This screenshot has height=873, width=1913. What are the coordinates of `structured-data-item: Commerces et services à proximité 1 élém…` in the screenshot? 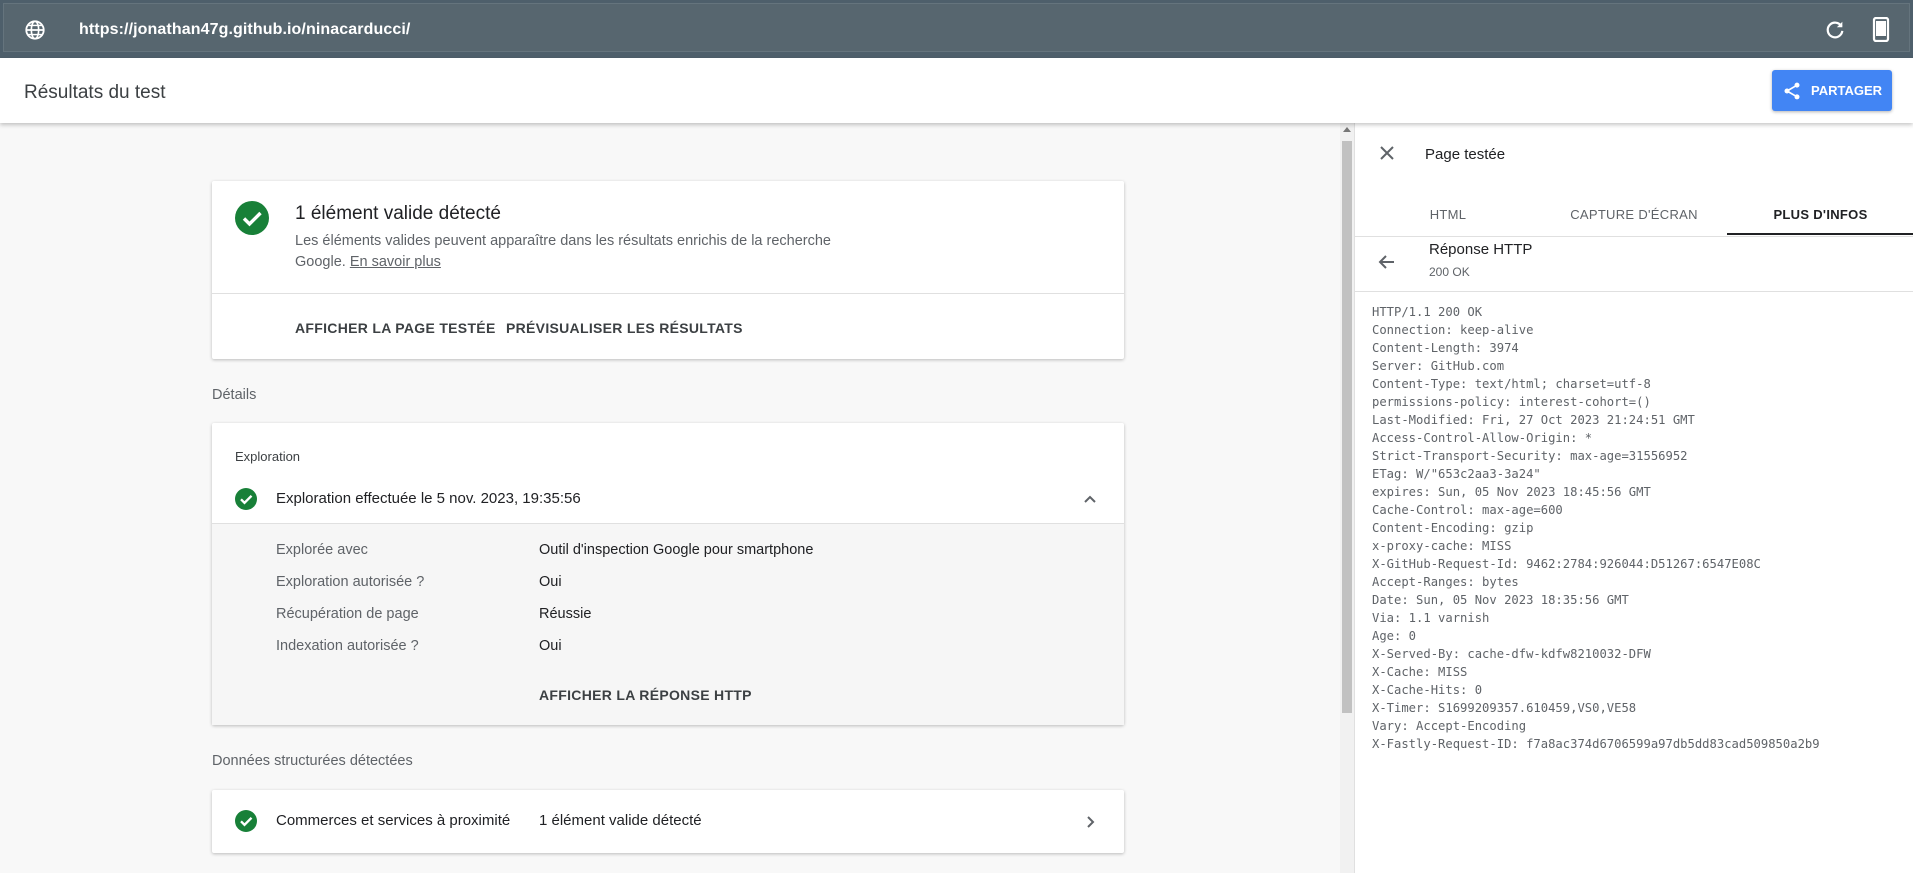 It's located at (668, 821).